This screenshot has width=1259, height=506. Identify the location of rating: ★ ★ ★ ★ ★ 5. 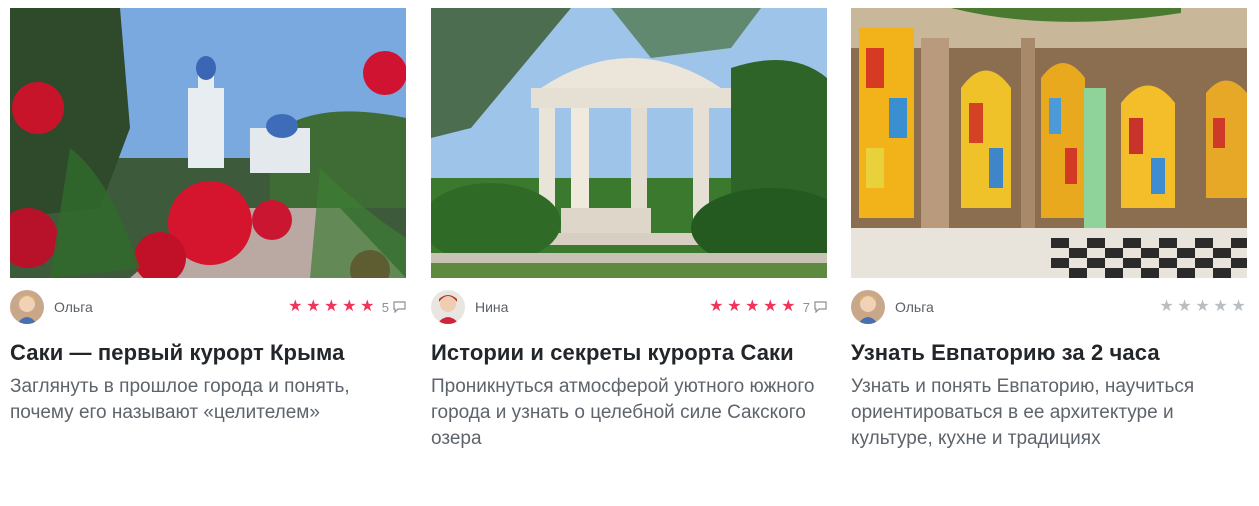
(346, 307).